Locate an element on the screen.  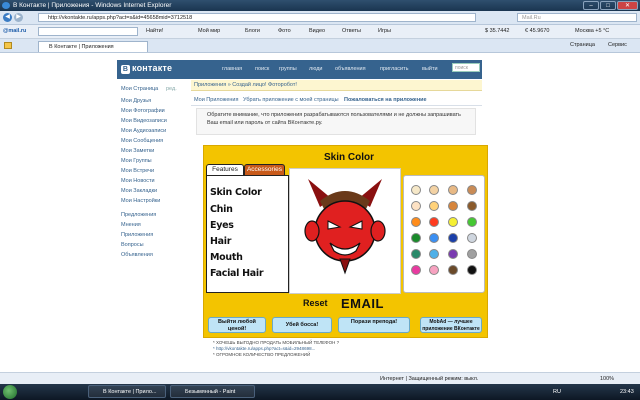
sidebar-item-messages: Мои Сообщения is located at coordinates (142, 141).